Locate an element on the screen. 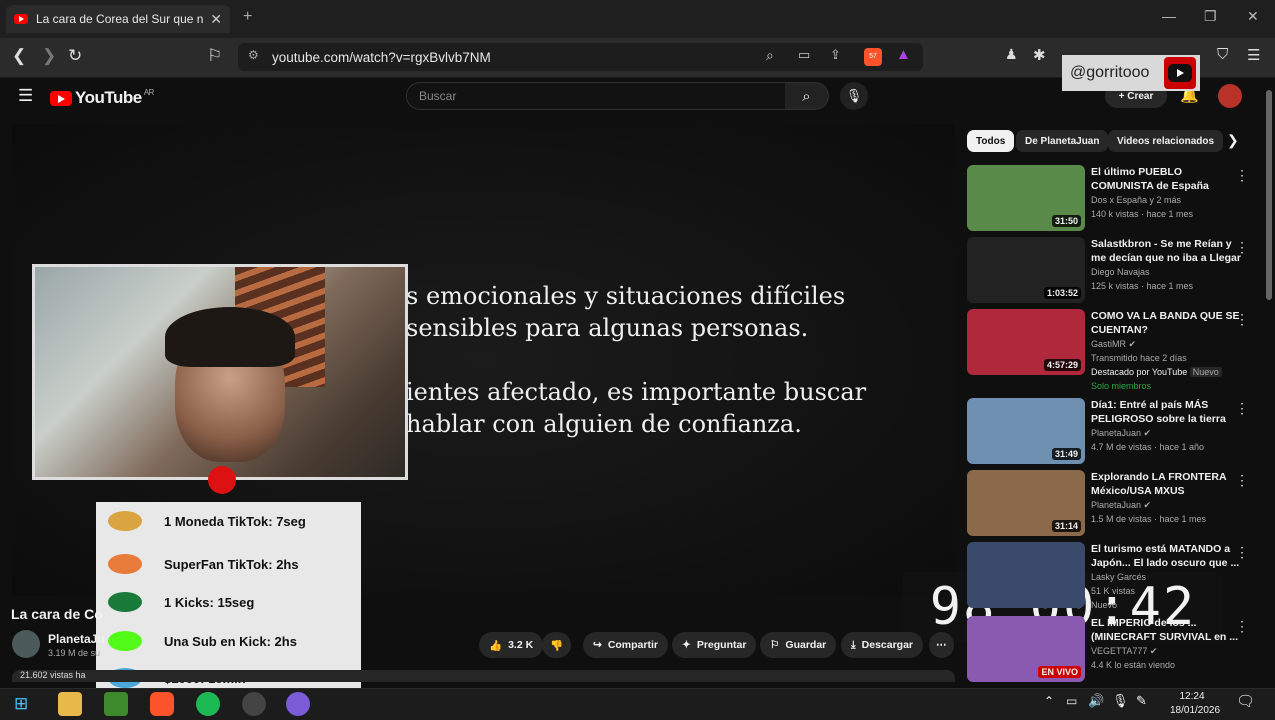  thumbs-down-icon: 👎 is located at coordinates (557, 645).